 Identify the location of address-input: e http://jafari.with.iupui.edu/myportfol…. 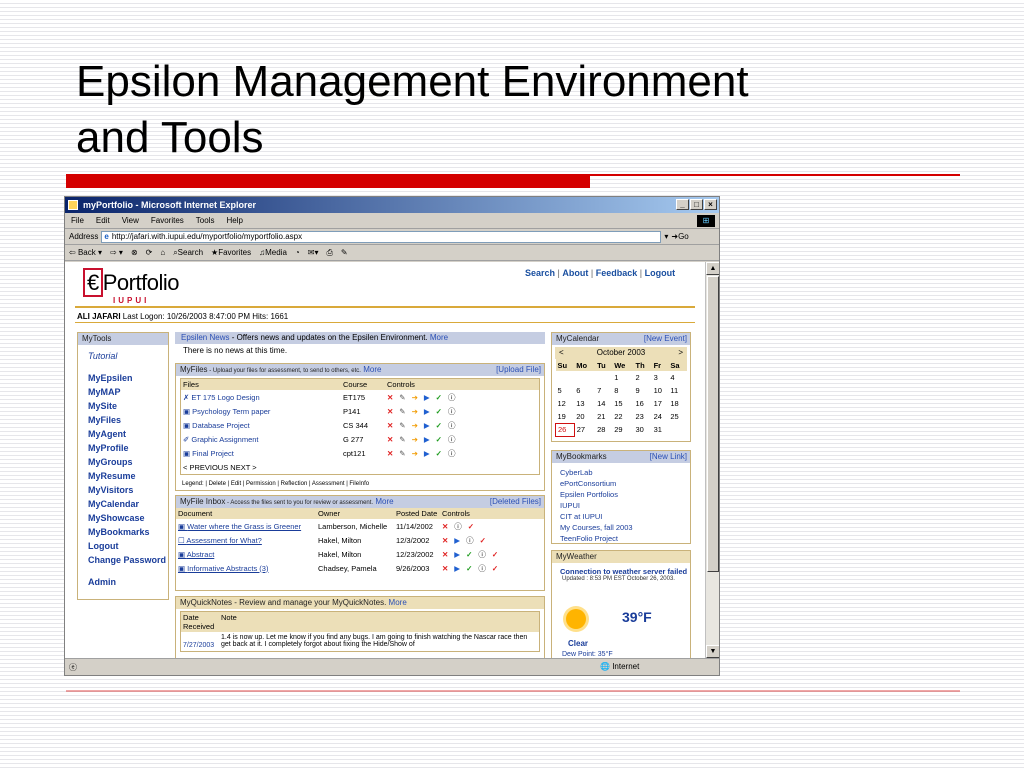
(381, 236).